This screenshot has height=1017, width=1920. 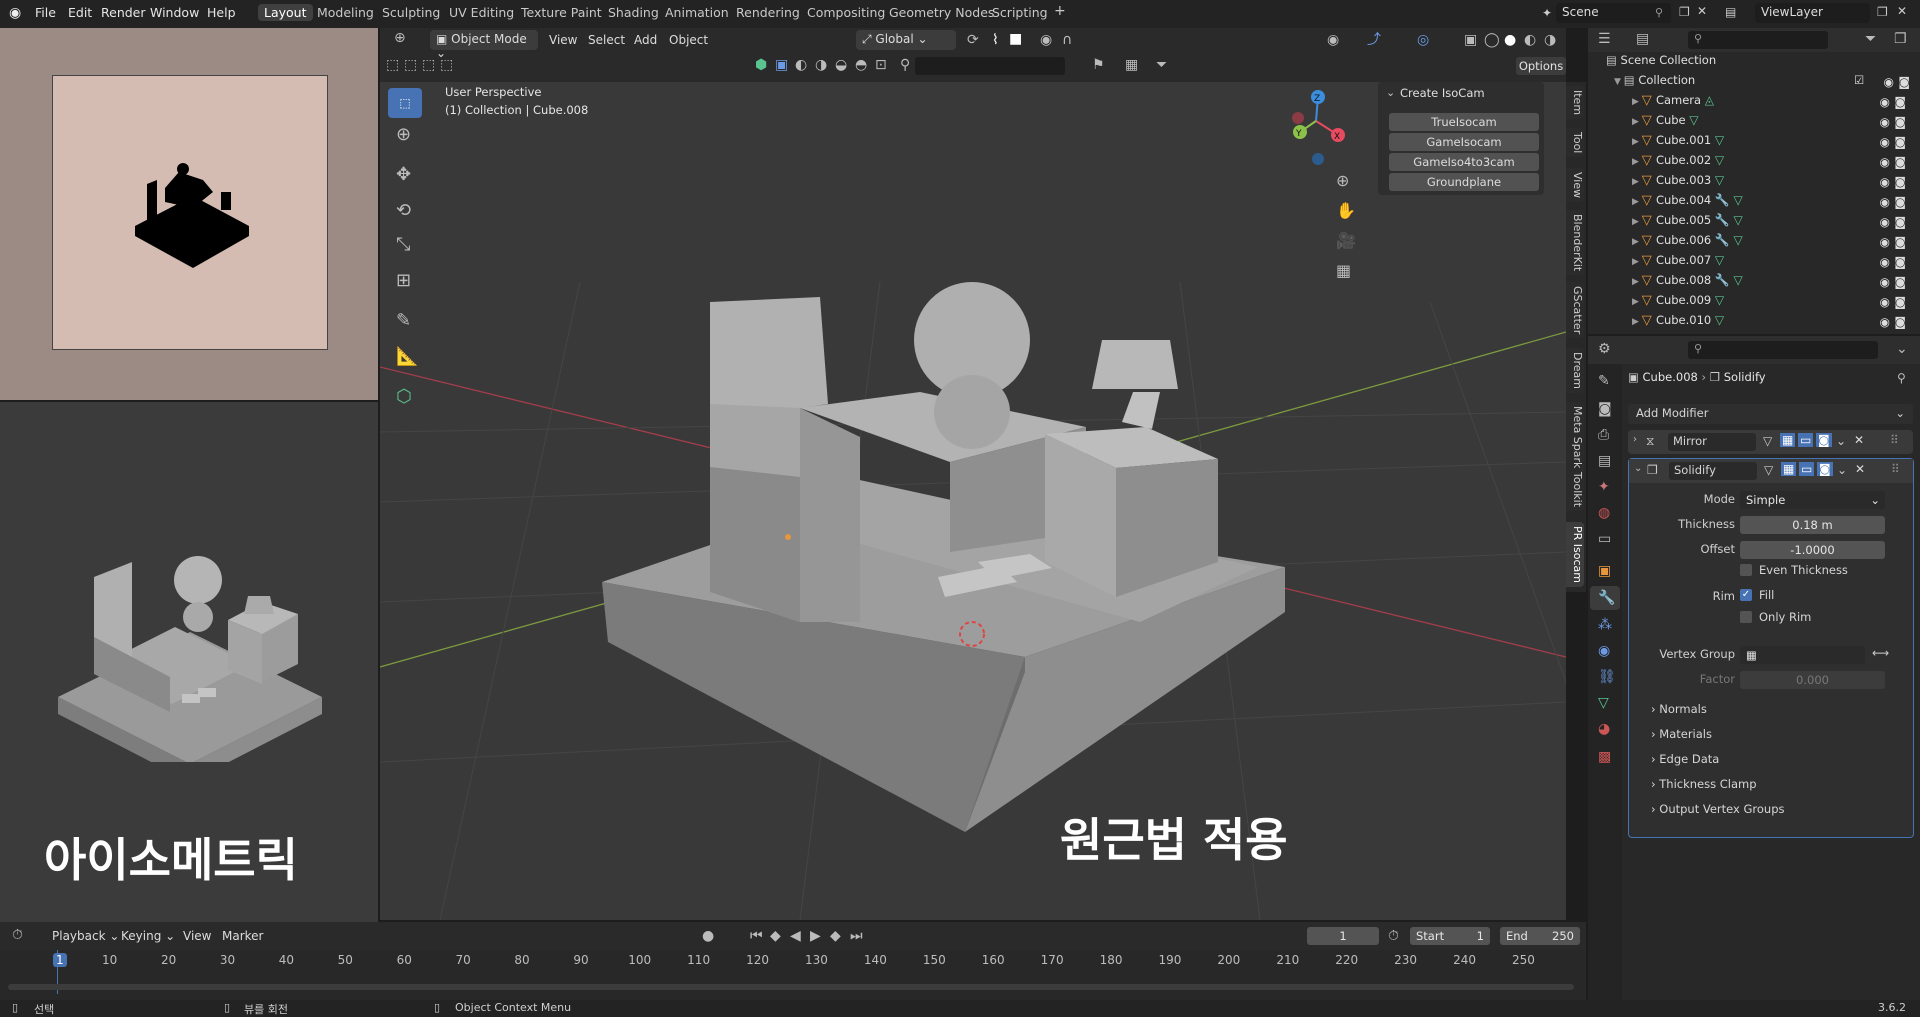 I want to click on material-preview-icon: ▣, so click(x=781, y=65).